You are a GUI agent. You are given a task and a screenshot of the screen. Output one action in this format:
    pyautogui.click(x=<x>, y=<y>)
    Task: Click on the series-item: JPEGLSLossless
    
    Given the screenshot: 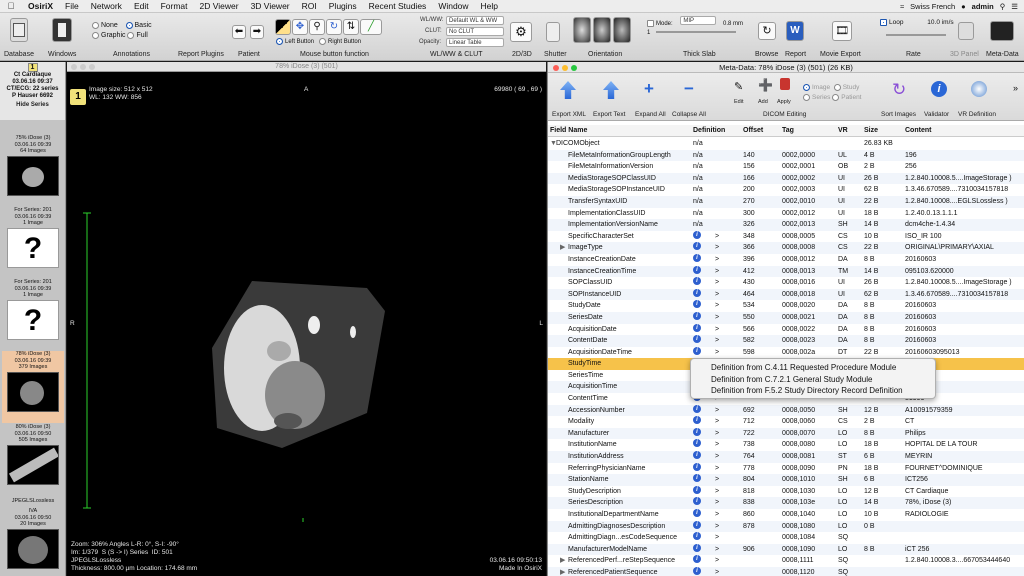 What is the action you would take?
    pyautogui.click(x=33, y=501)
    